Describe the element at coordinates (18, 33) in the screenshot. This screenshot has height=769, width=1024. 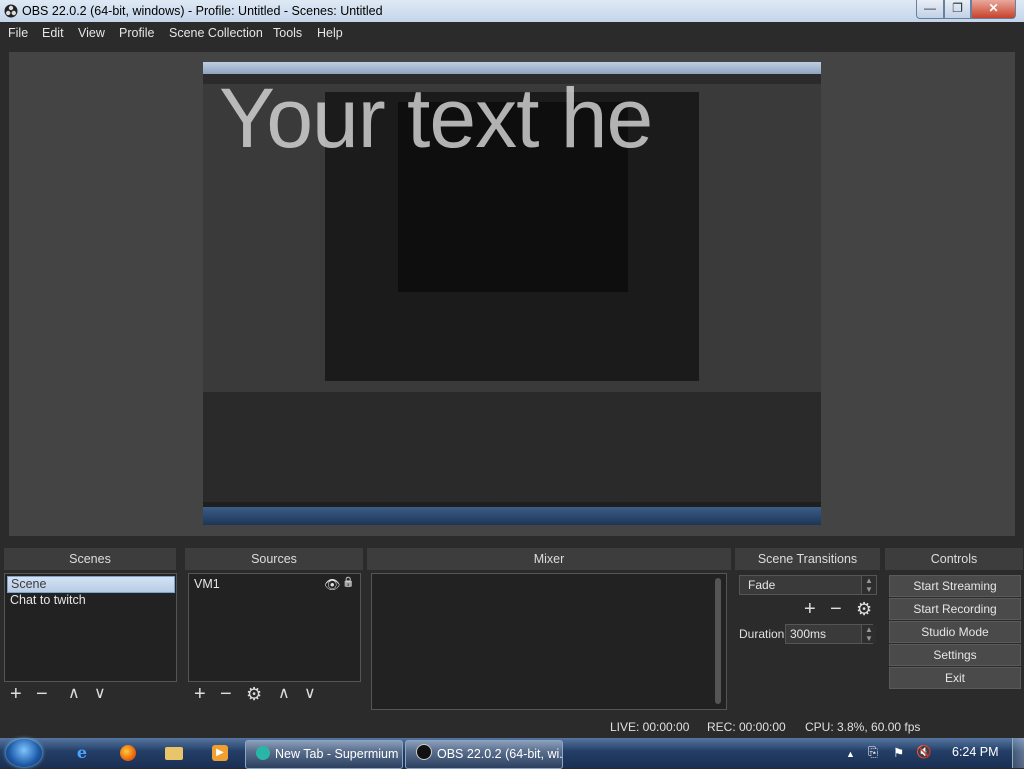
I see `menu-file: File` at that location.